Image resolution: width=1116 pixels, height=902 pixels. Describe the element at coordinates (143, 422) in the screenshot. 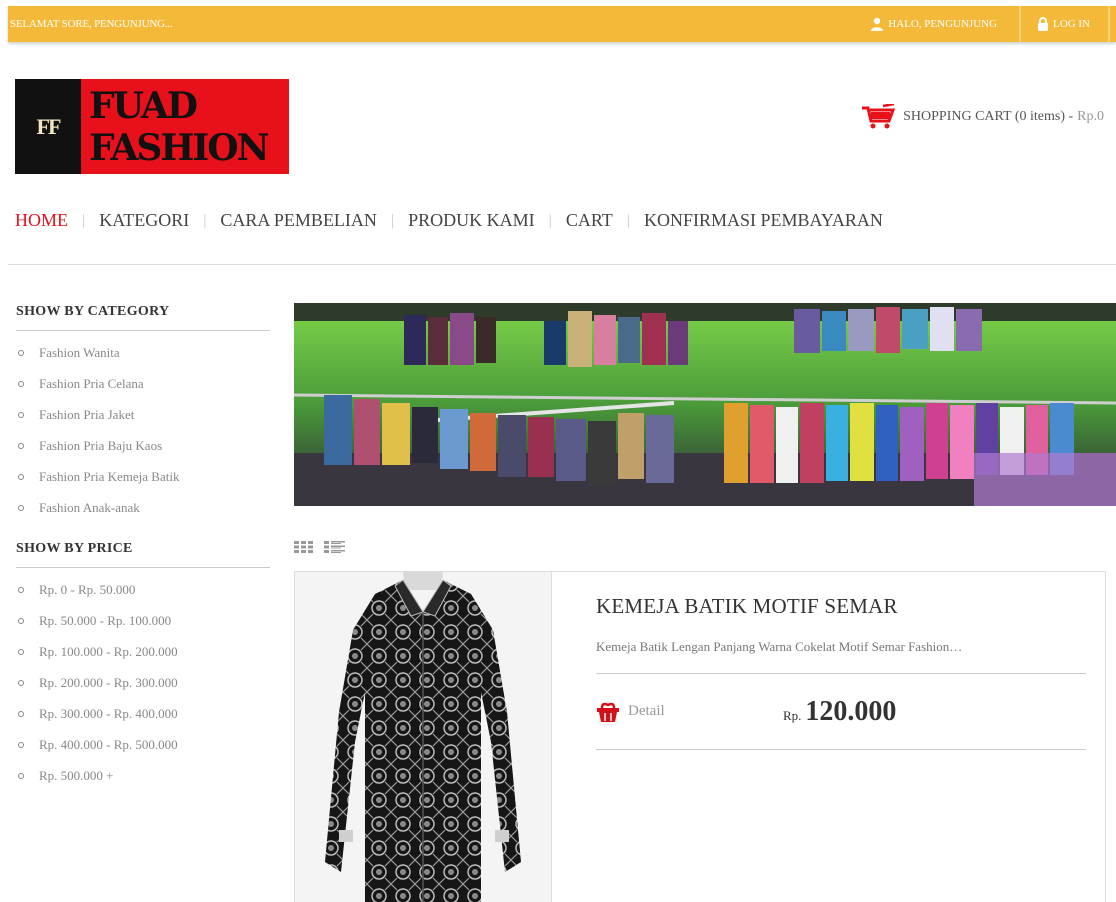

I see `category-item: Fashion Pria Jaket` at that location.